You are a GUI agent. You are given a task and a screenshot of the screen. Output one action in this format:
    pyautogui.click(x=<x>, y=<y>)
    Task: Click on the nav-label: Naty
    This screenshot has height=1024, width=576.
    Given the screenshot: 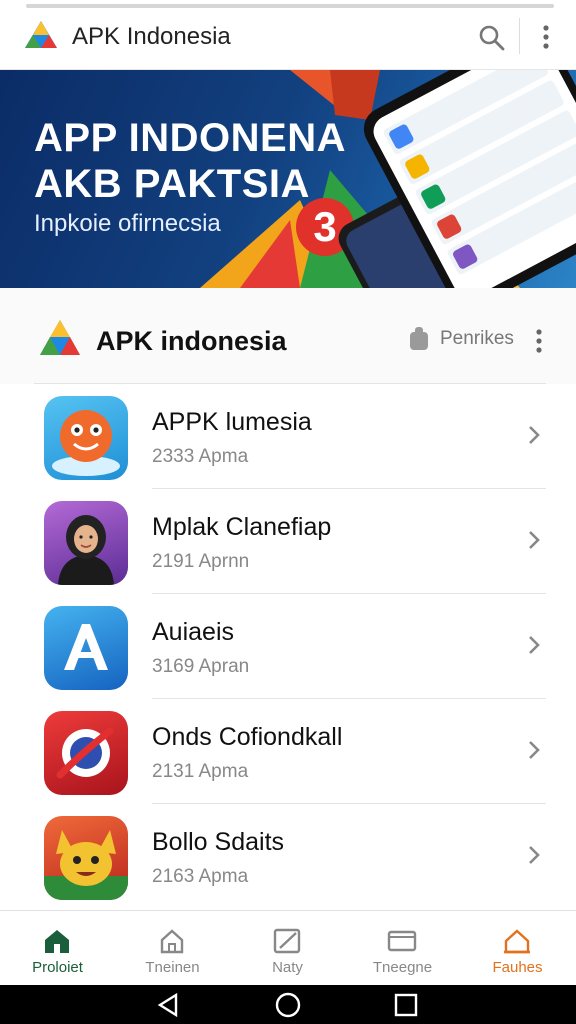 What is the action you would take?
    pyautogui.click(x=287, y=967)
    